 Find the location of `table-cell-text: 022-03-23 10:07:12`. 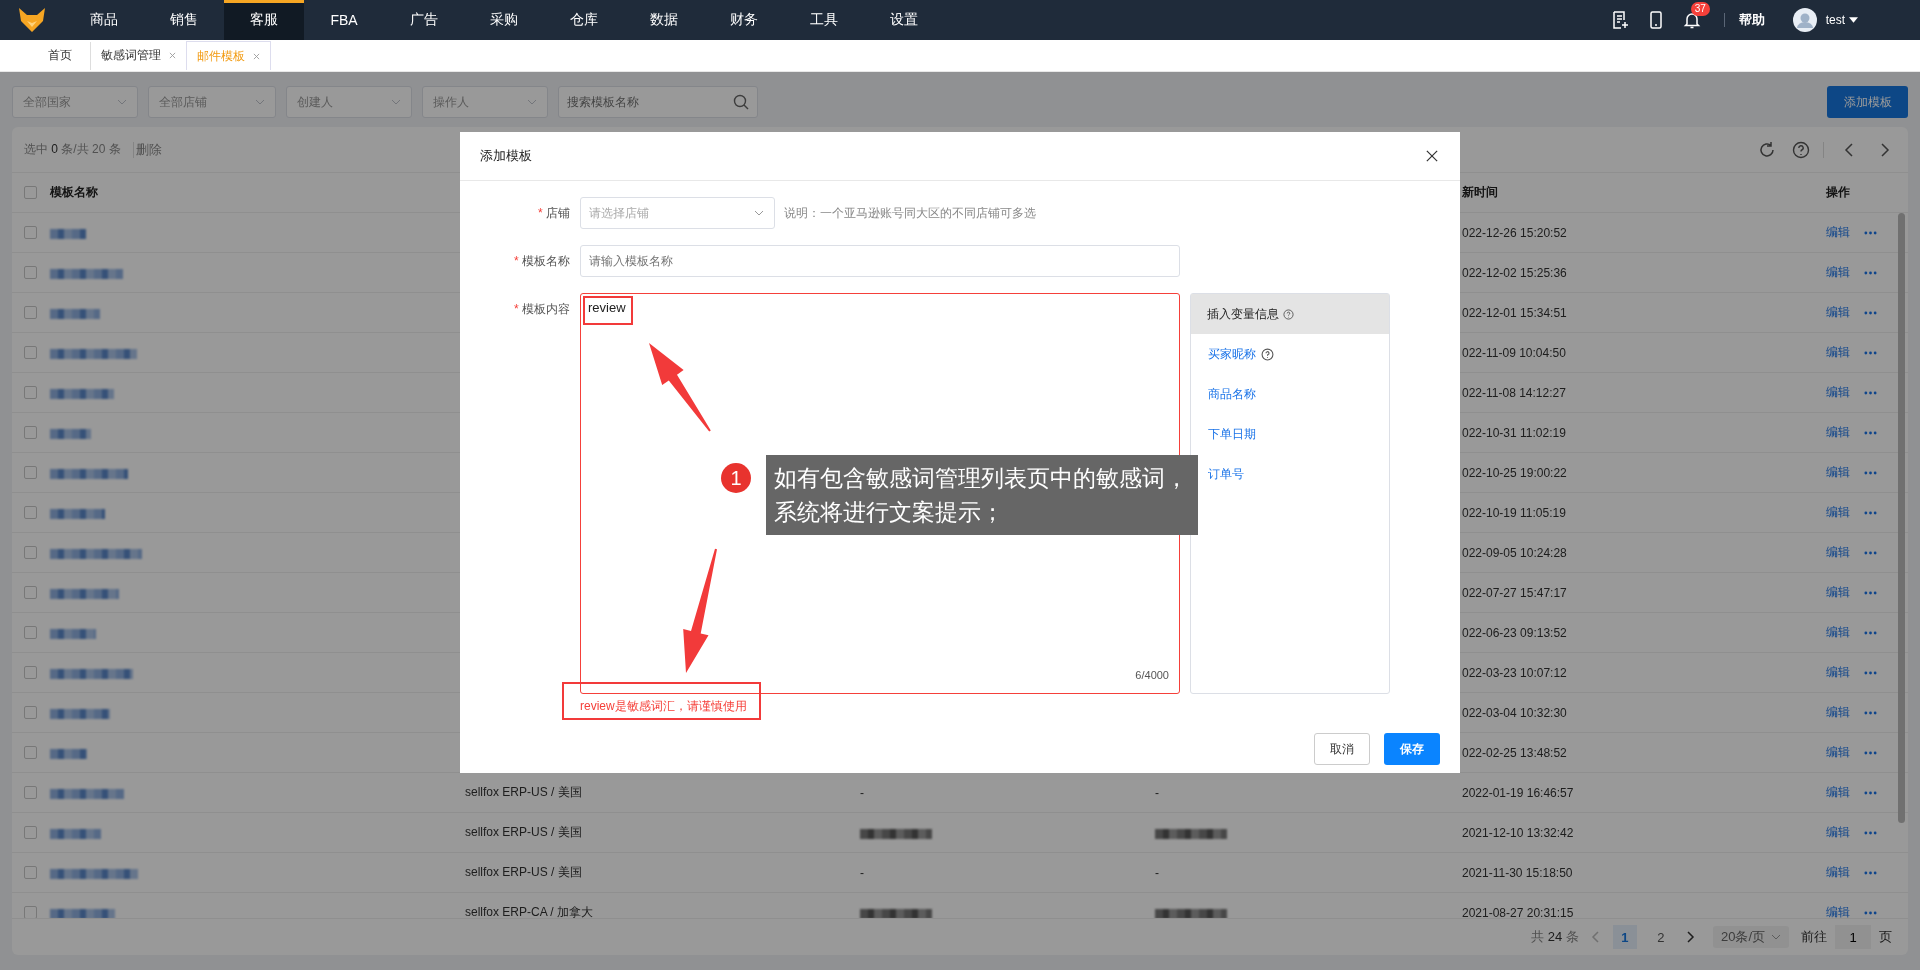

table-cell-text: 022-03-23 10:07:12 is located at coordinates (1515, 672).